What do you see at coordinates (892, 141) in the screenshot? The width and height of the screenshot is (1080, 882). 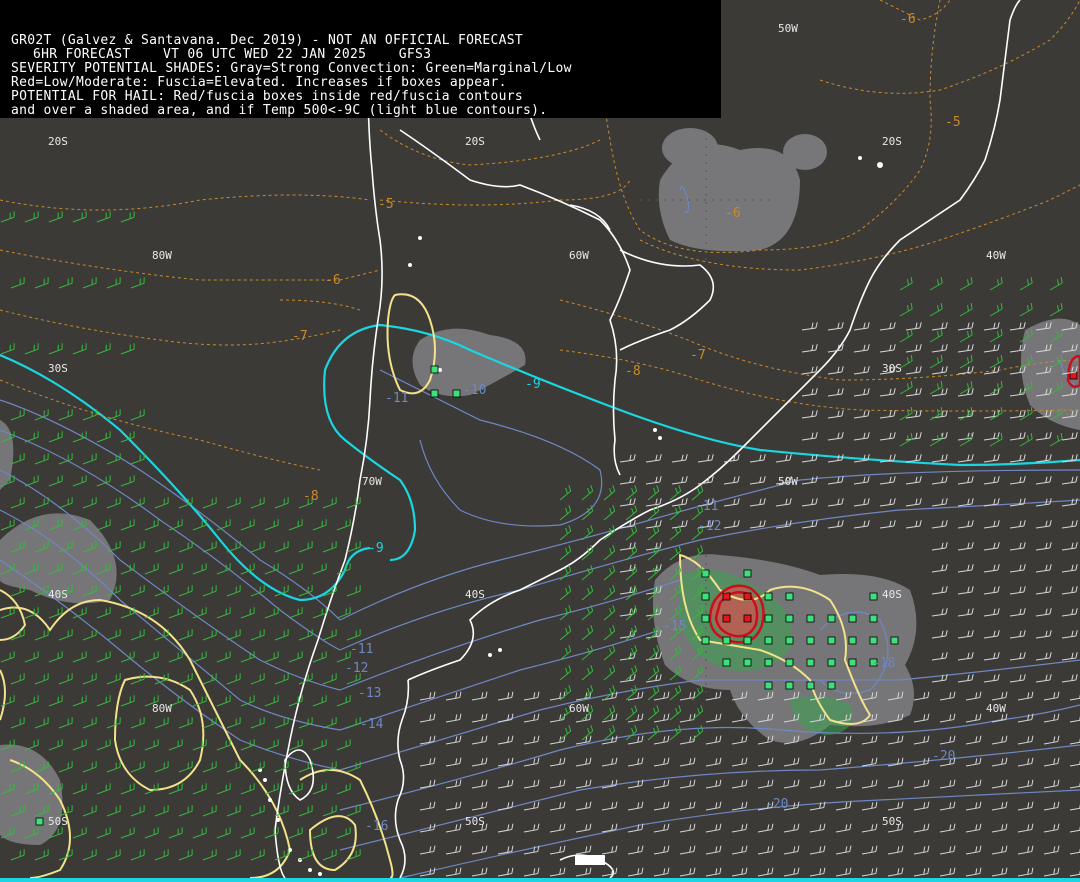 I see `lat-label: 20S` at bounding box center [892, 141].